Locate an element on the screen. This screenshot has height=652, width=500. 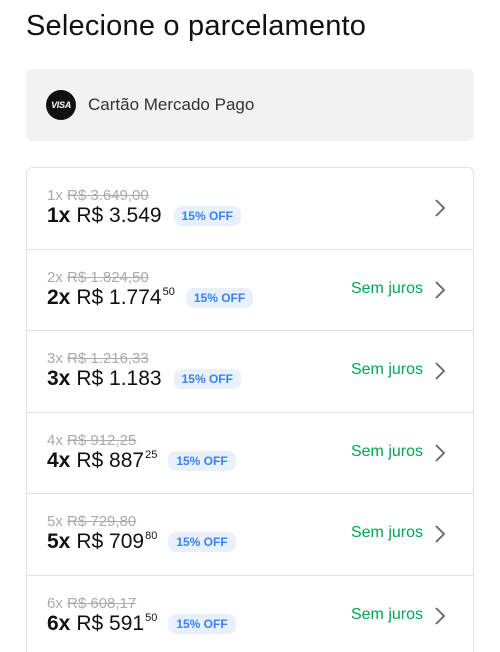
original-price: 5x R$ 729,80 is located at coordinates (91, 521).